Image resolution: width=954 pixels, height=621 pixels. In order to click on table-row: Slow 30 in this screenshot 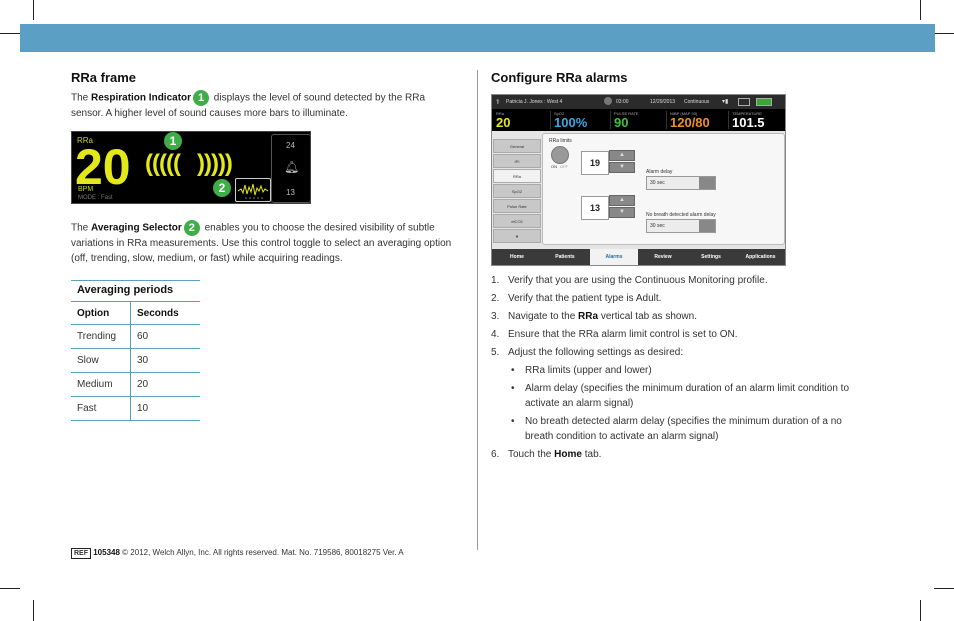, I will do `click(135, 360)`.